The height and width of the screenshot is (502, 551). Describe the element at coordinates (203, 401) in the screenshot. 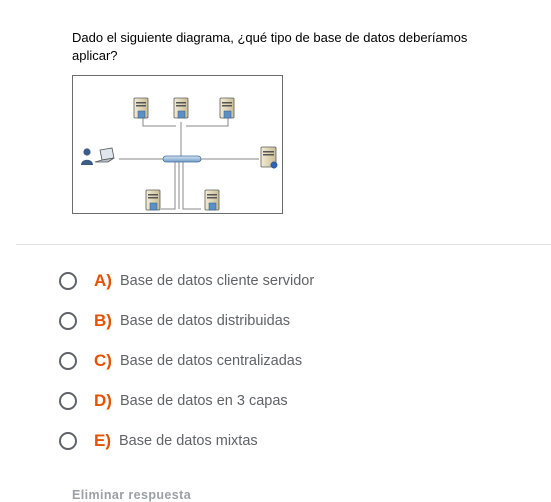

I see `option-label: Base de datos en 3 capas` at that location.